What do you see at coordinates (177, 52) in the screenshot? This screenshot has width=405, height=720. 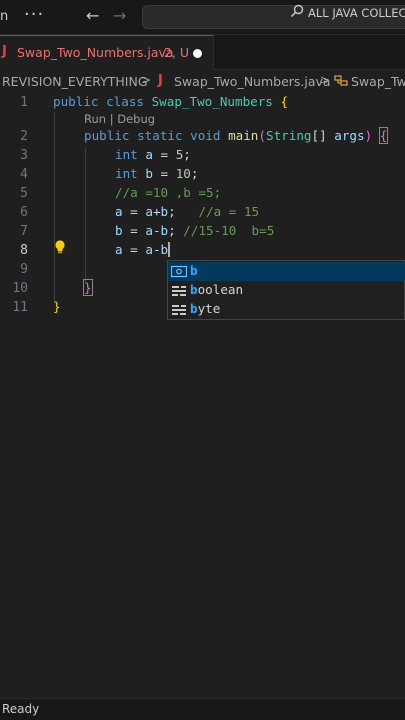 I see `tab-problem-status: 2, U` at bounding box center [177, 52].